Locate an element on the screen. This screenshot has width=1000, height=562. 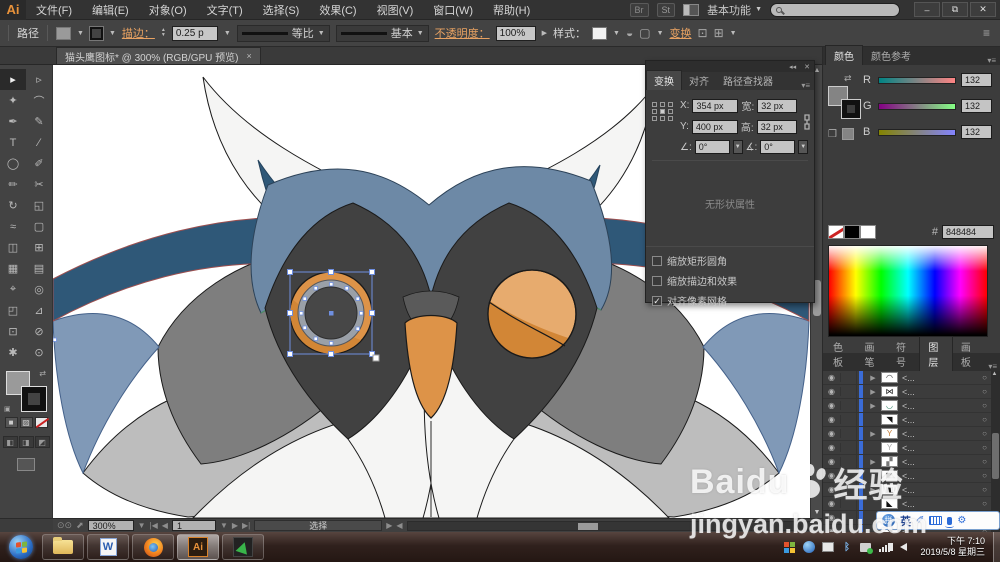
panel-tab: 对齐 is located at coordinates (699, 80).